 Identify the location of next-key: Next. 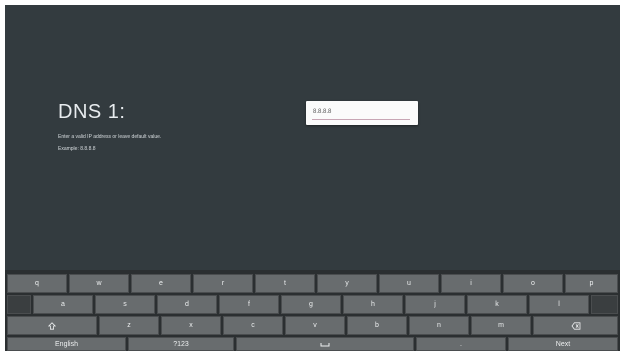
(563, 344).